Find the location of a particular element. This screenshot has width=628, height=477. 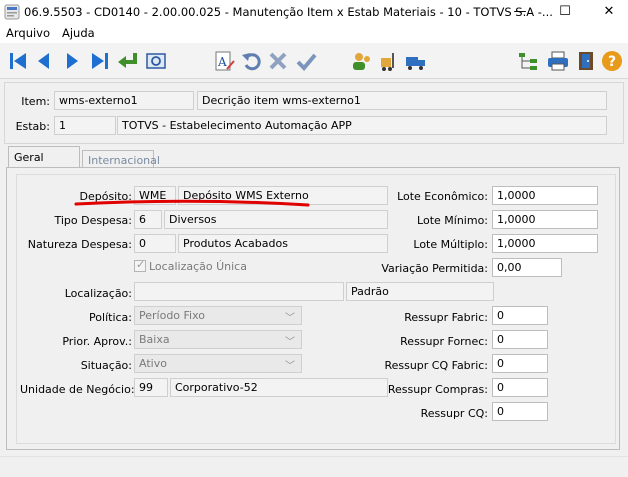

situacao-select: Ativo ﹀ is located at coordinates (218, 363).